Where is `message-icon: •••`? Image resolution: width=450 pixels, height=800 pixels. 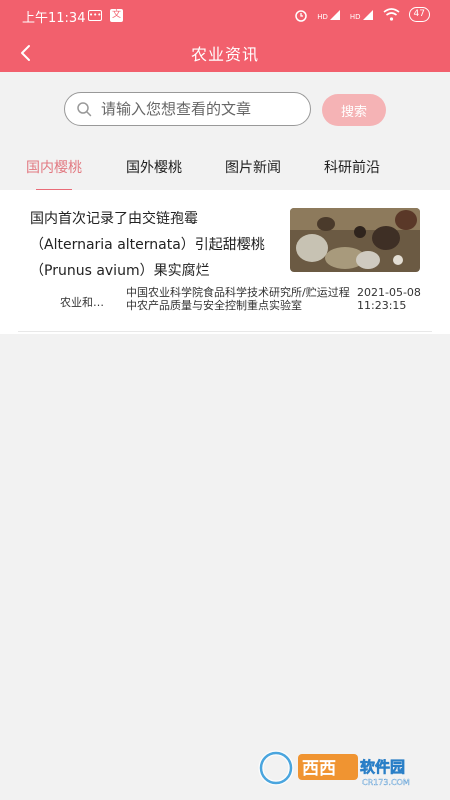
message-icon: ••• is located at coordinates (95, 15).